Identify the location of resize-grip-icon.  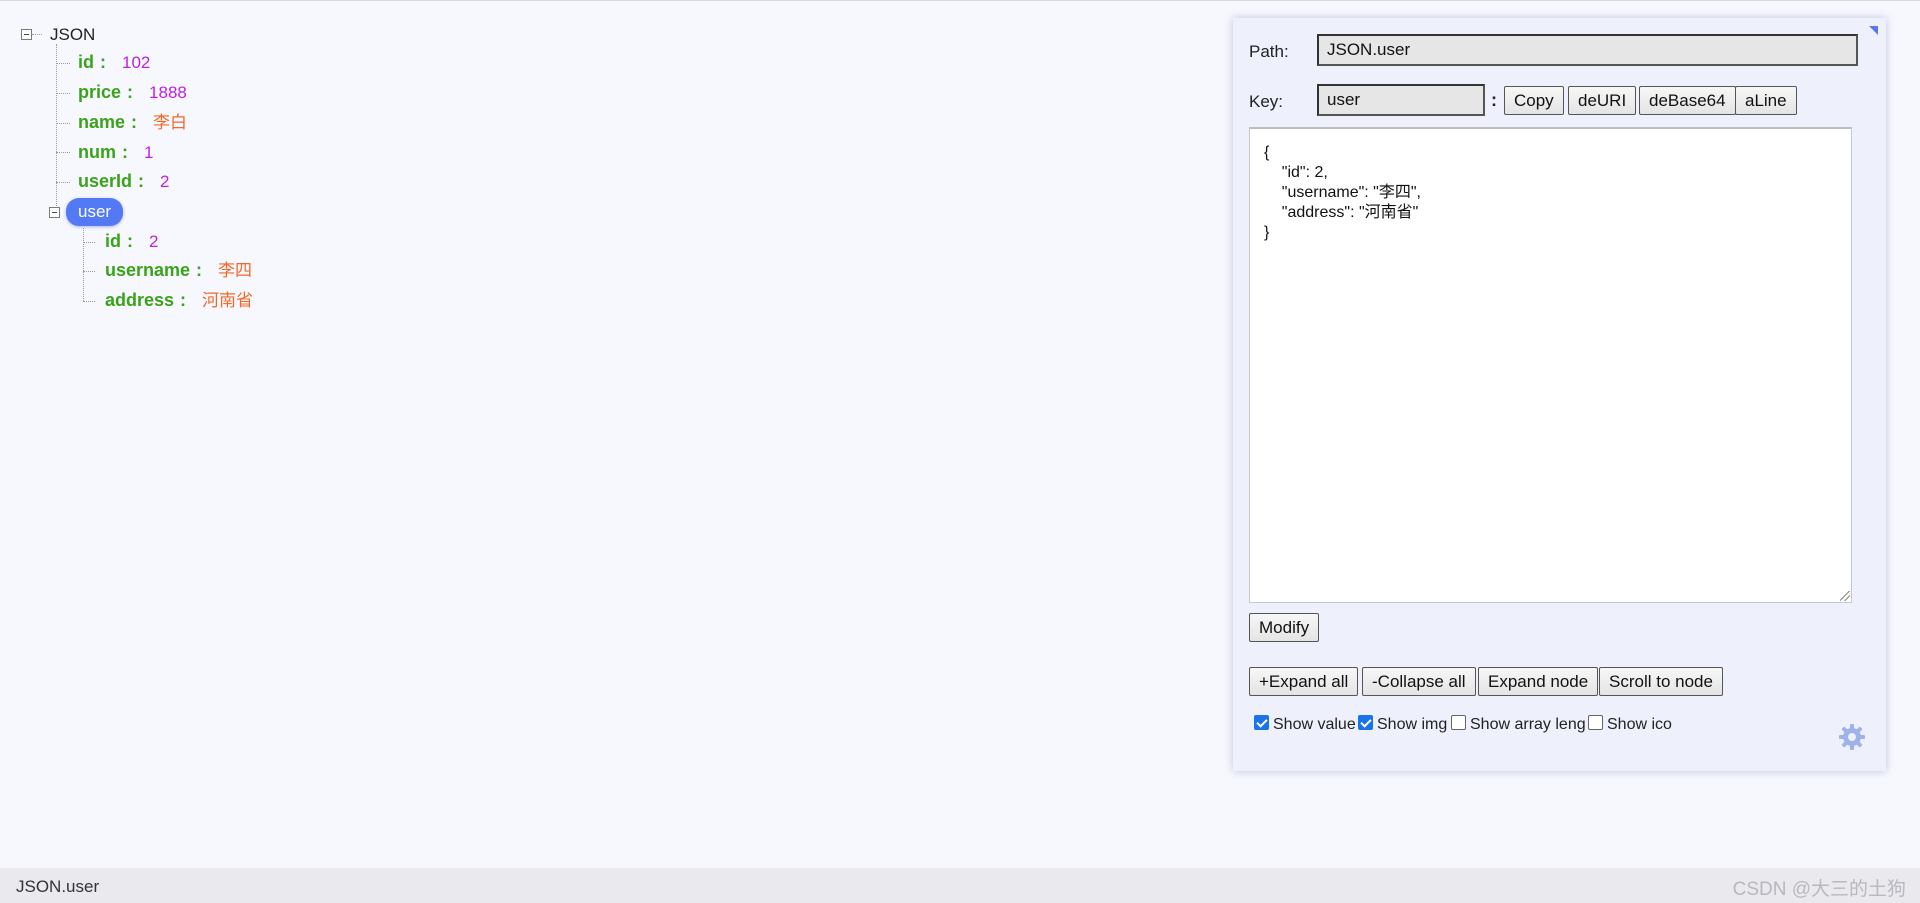
(1845, 596).